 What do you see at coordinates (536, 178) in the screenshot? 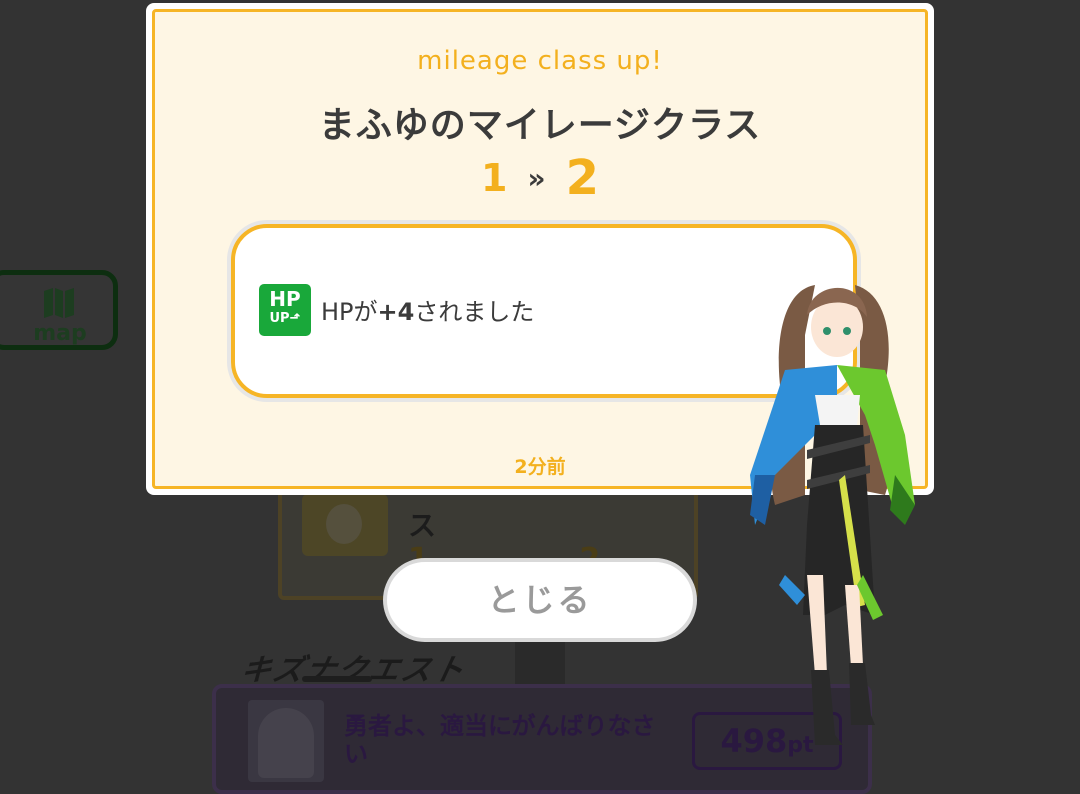
I see `double-arrow-icon: »` at bounding box center [536, 178].